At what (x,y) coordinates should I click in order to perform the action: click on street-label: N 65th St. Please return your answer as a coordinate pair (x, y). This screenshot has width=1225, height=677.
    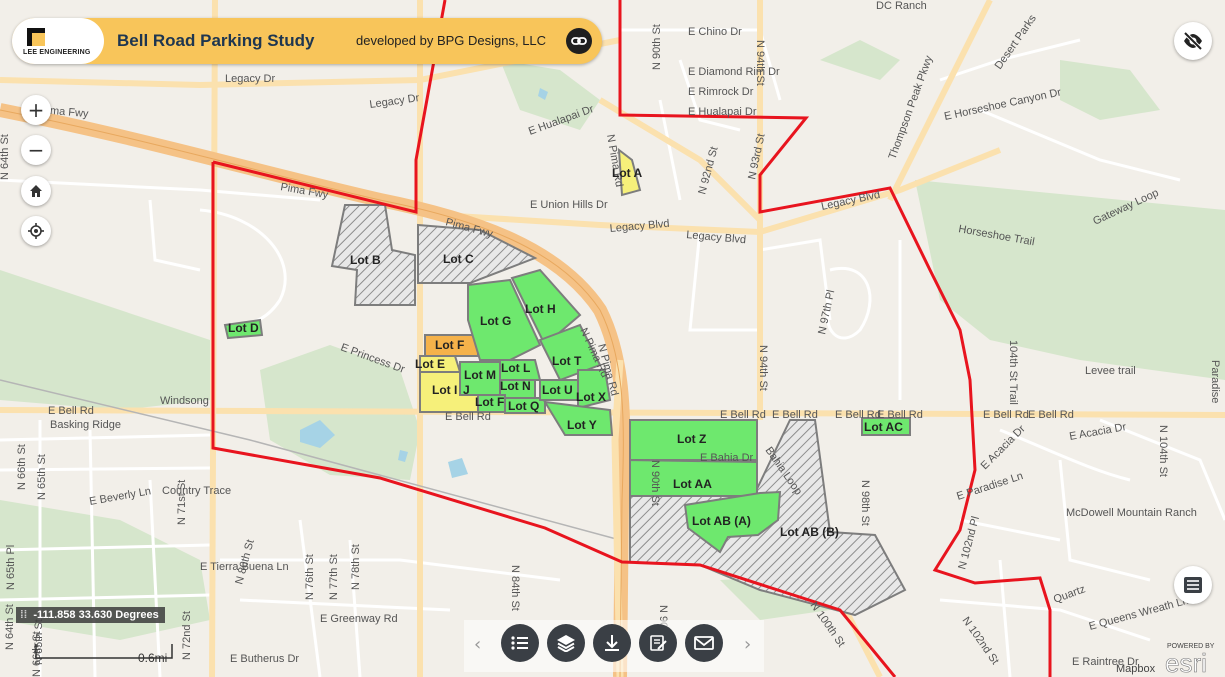
    Looking at the image, I should click on (42, 477).